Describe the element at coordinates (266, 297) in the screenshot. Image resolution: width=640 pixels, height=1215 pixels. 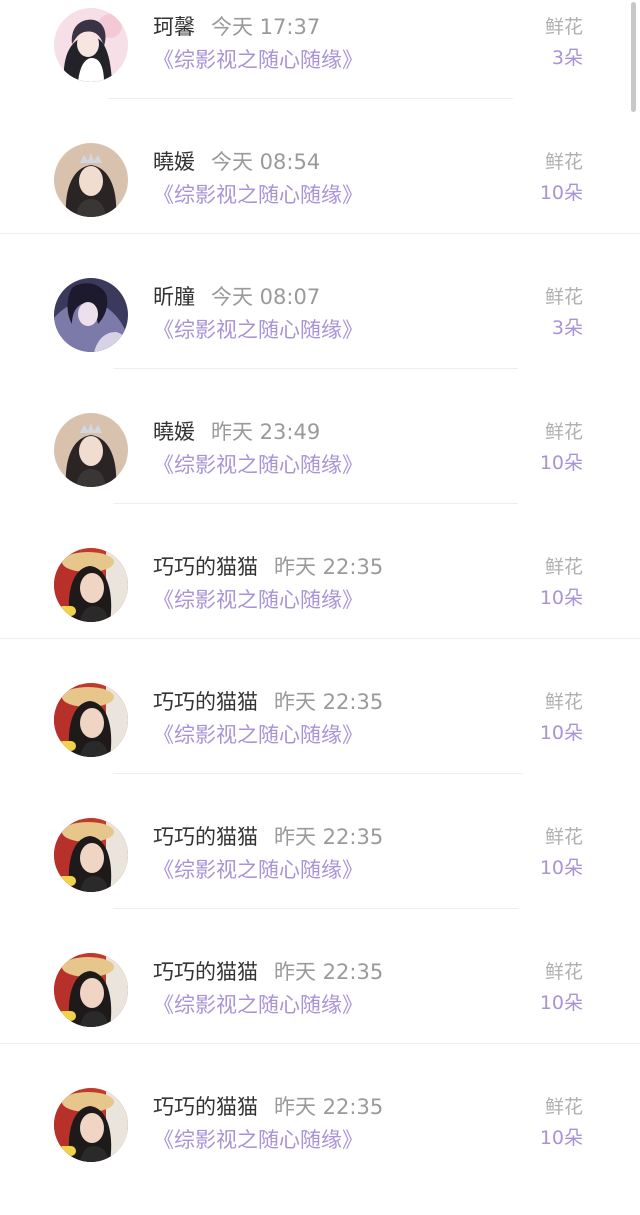
I see `timestamp: 今天 08:07` at that location.